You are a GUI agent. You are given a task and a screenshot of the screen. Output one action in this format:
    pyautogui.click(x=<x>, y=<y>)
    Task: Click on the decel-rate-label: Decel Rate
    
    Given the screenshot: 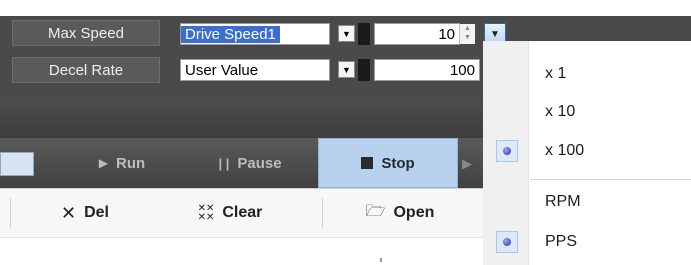 What is the action you would take?
    pyautogui.click(x=86, y=70)
    